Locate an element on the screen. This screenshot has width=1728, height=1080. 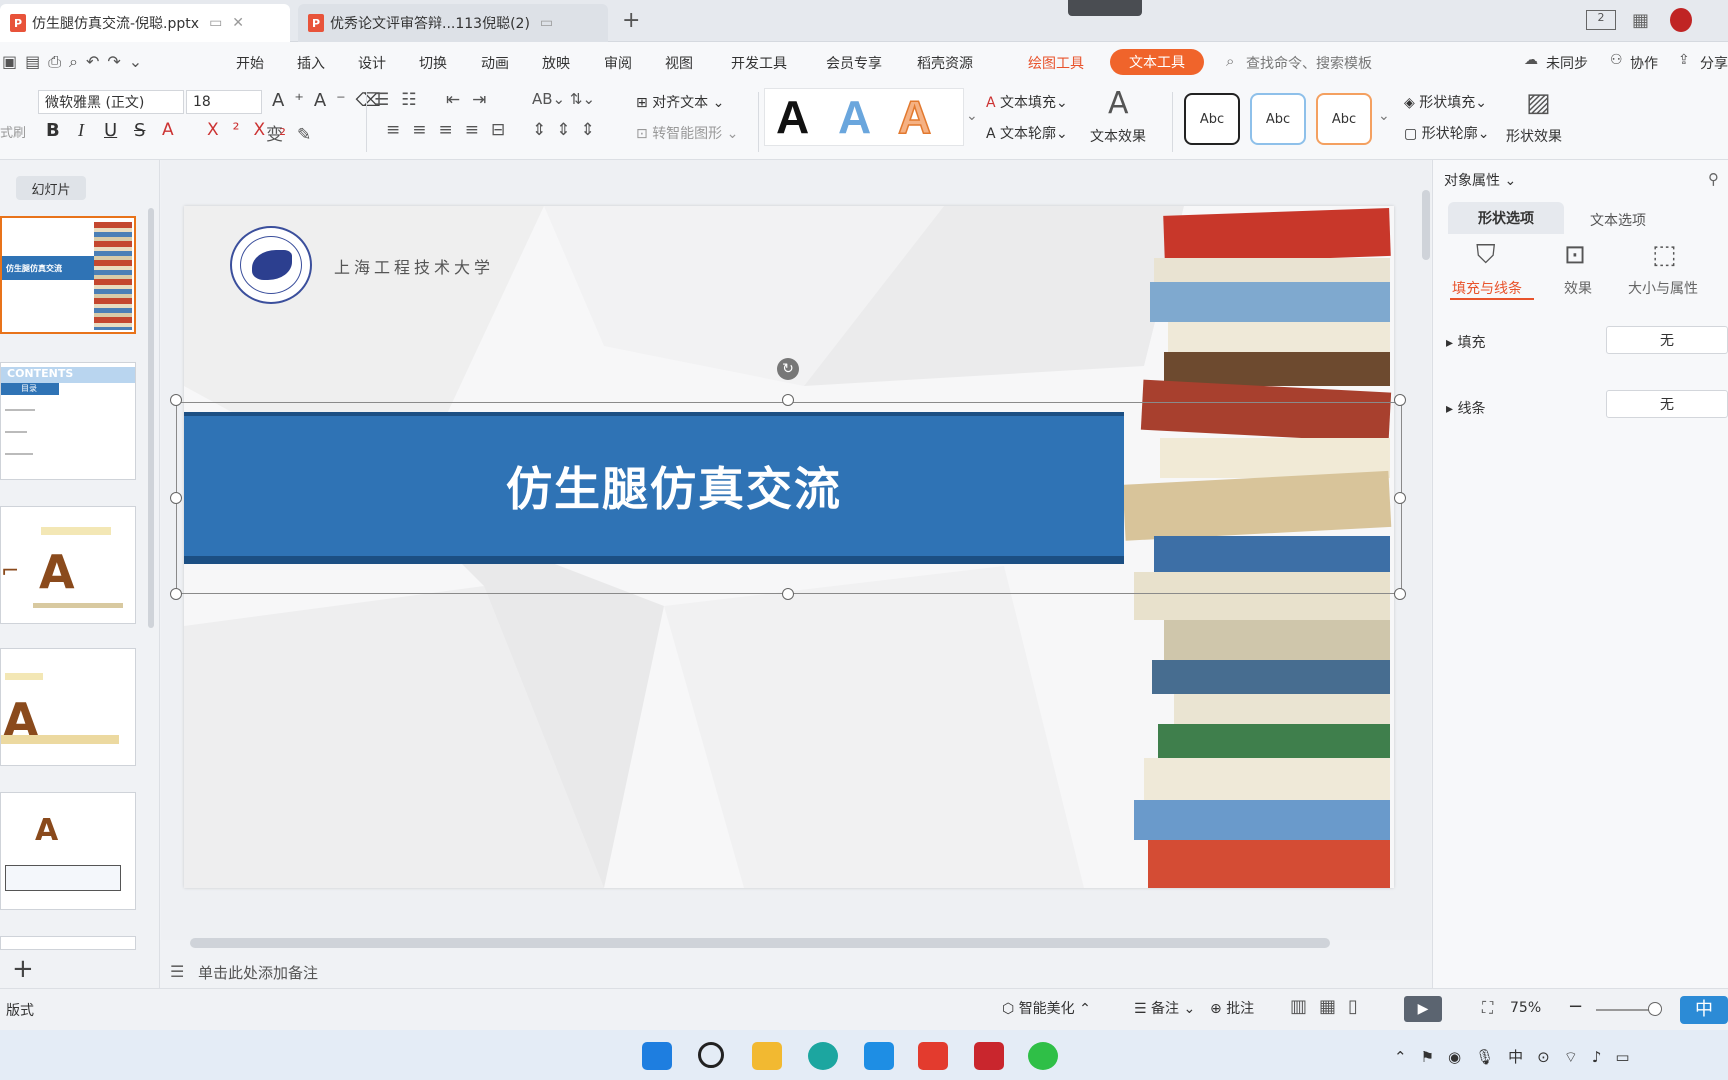
fill-section-toggle: ▸ 填充 is located at coordinates (1465, 342).